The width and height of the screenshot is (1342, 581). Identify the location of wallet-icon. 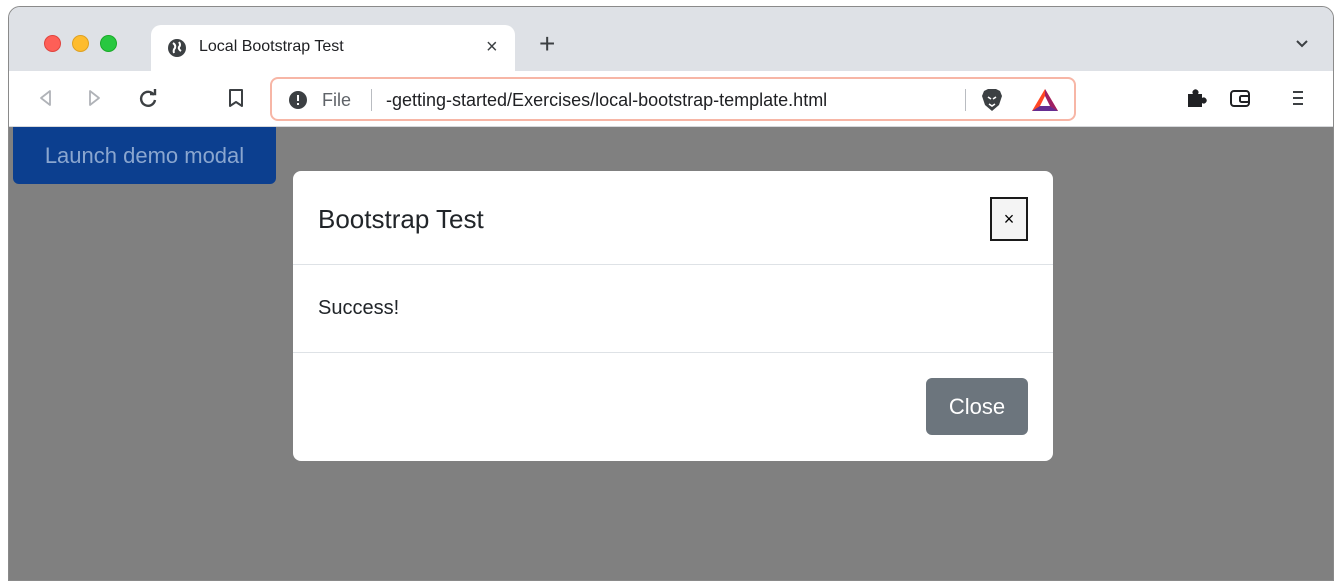
(1240, 98).